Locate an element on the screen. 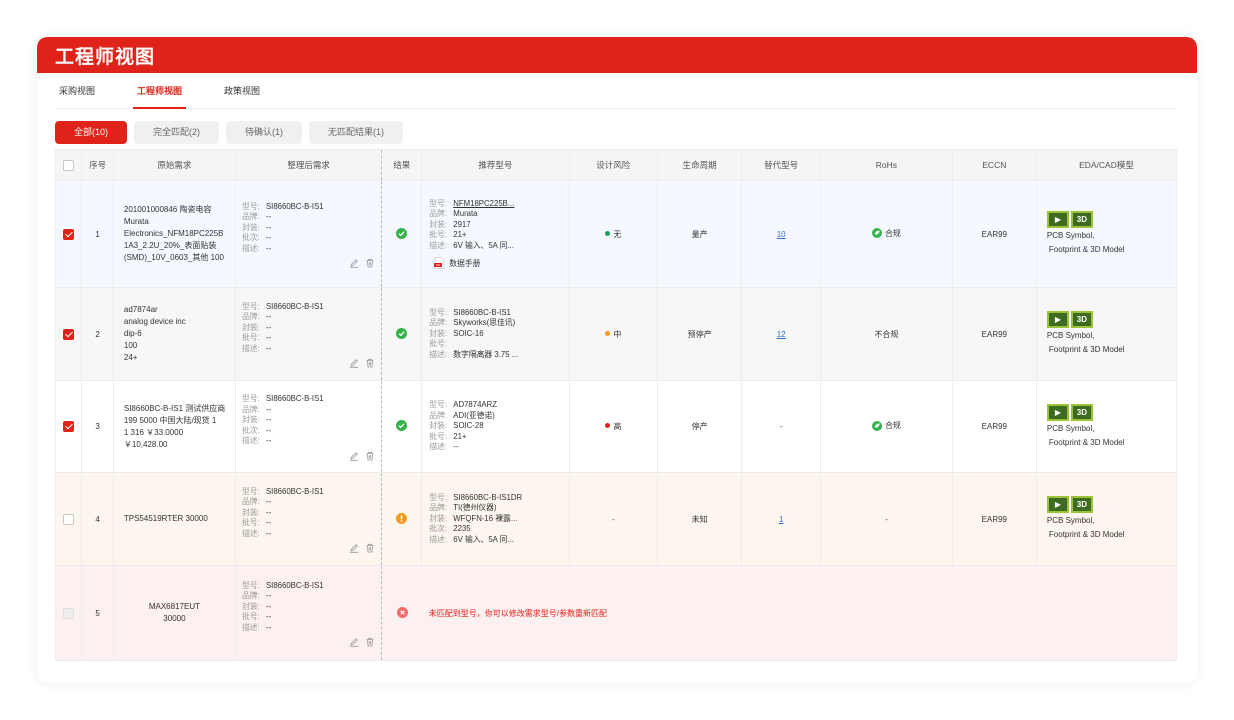 The width and height of the screenshot is (1234, 720). filter-all-button: 全部(10) is located at coordinates (91, 132).